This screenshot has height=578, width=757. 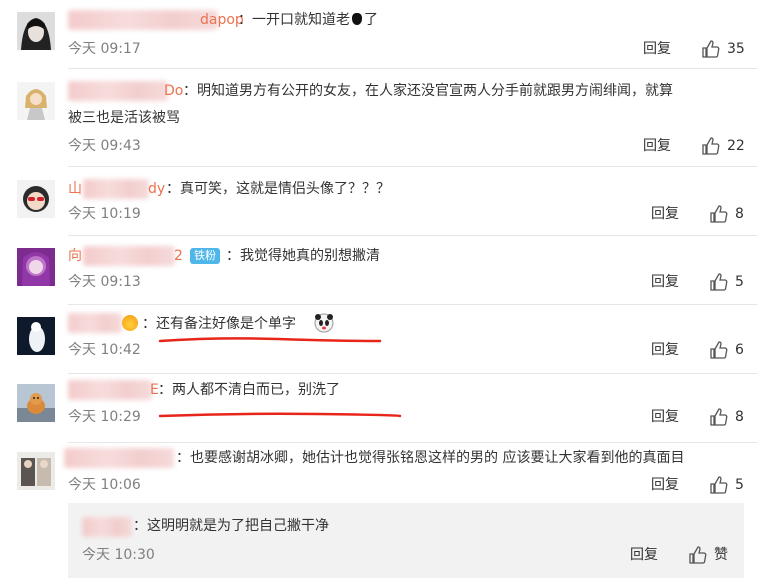 What do you see at coordinates (104, 214) in the screenshot?
I see `comment-time: 今天 10:19` at bounding box center [104, 214].